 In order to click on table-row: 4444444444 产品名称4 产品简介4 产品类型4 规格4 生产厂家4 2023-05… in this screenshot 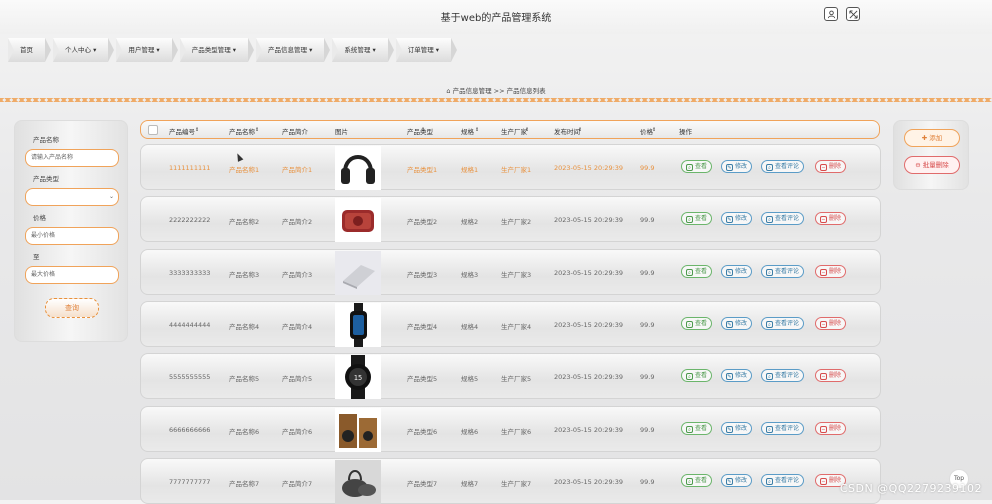, I will do `click(510, 323)`.